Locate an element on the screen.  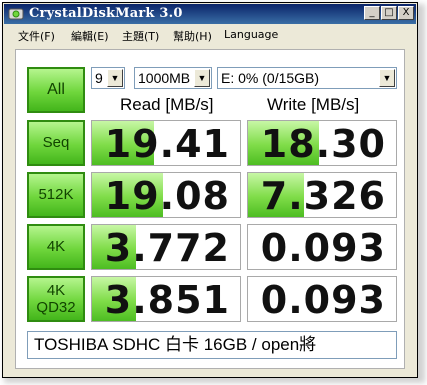
write-speed-value: 7.326 is located at coordinates (323, 196).